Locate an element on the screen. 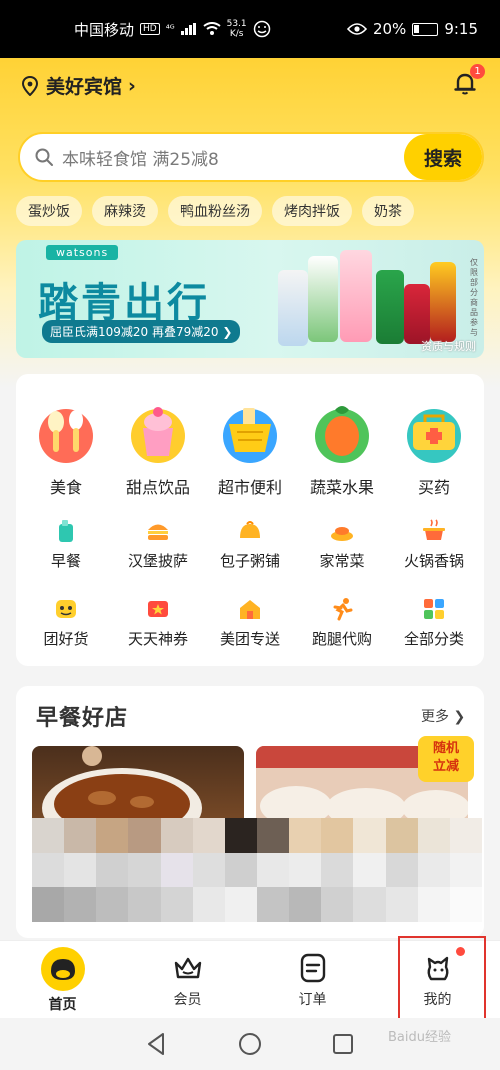  order-icon is located at coordinates (312, 967).